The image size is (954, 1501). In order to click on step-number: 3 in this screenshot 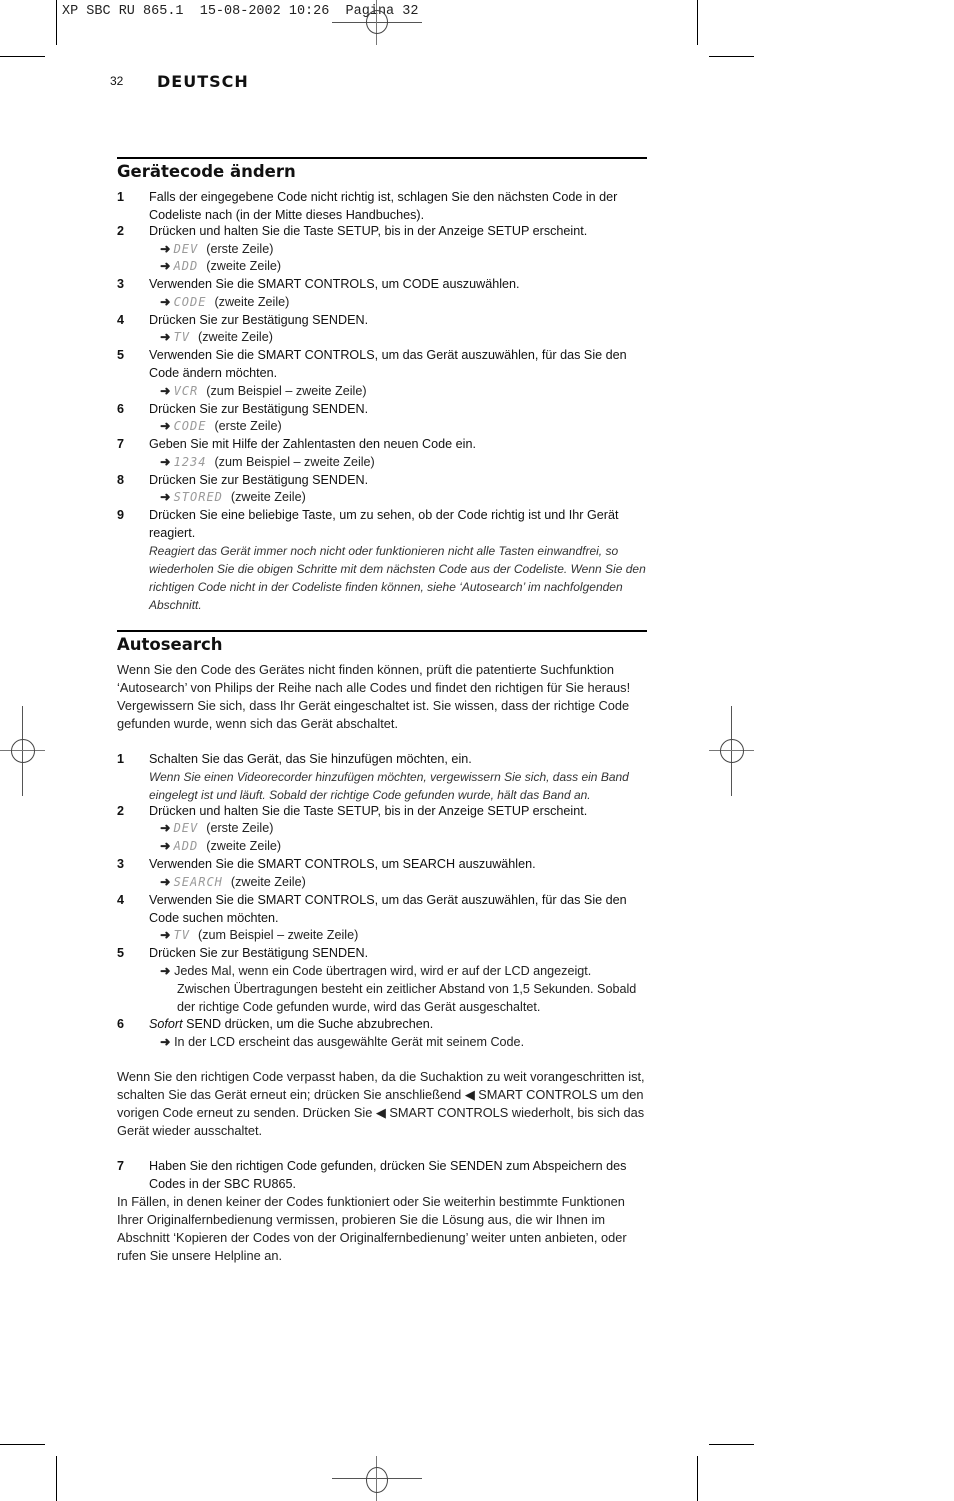, I will do `click(121, 284)`.